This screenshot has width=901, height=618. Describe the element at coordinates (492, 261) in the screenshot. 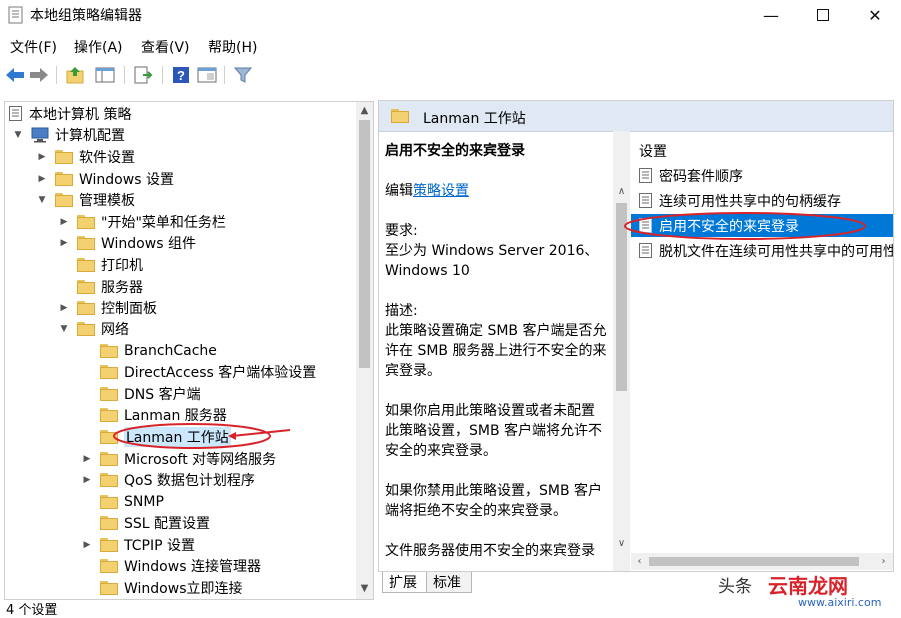

I see `requirements-text: 至少为 Windows Server 2016、Windows 10` at that location.